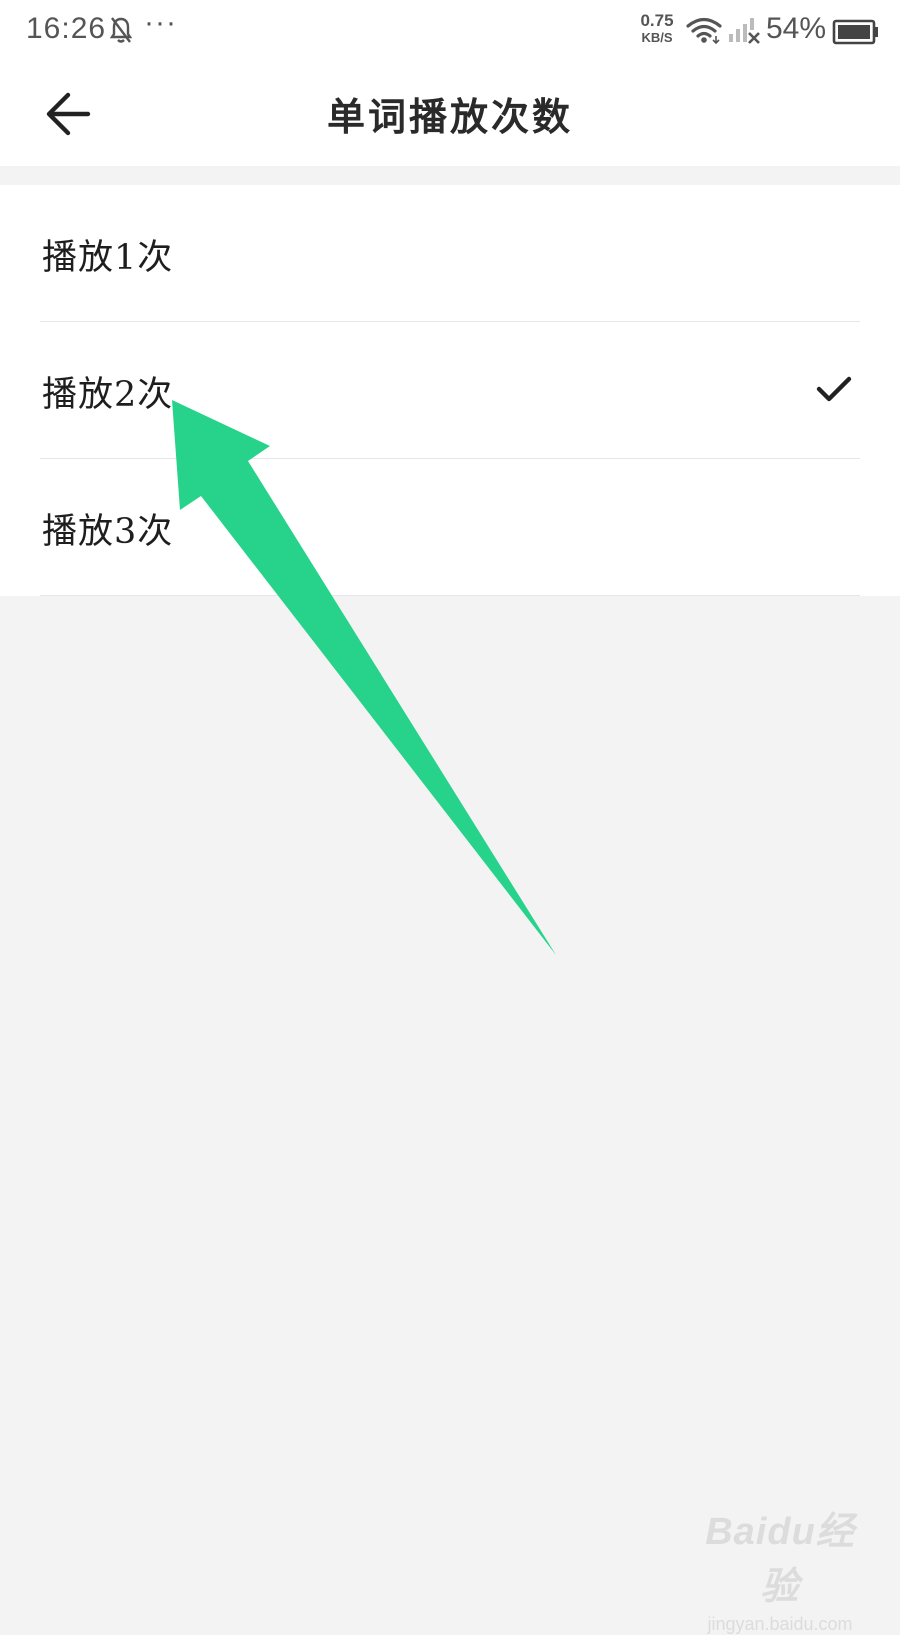 Image resolution: width=900 pixels, height=1635 pixels. What do you see at coordinates (121, 32) in the screenshot?
I see `bell-off-icon` at bounding box center [121, 32].